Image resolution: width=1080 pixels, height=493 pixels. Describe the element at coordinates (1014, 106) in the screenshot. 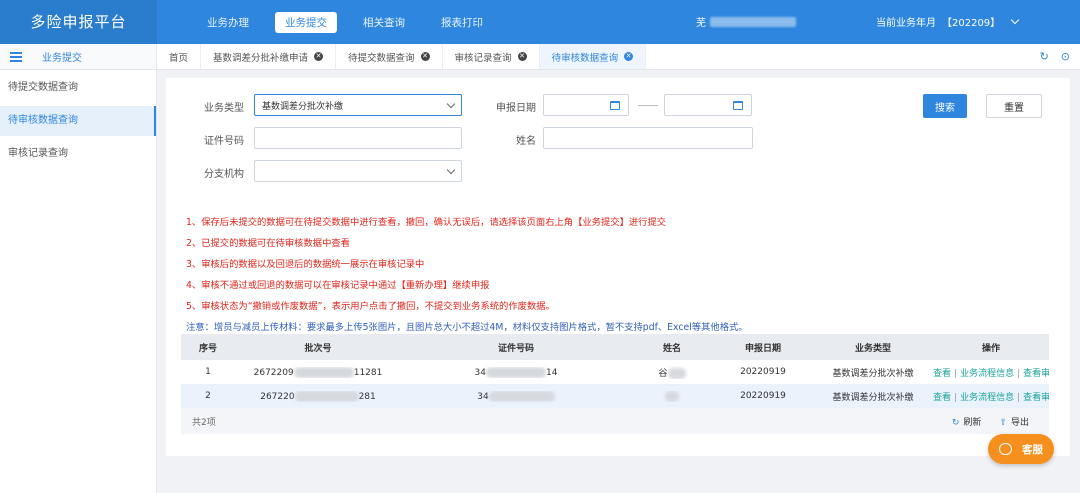

I see `reset-button: 重置` at that location.